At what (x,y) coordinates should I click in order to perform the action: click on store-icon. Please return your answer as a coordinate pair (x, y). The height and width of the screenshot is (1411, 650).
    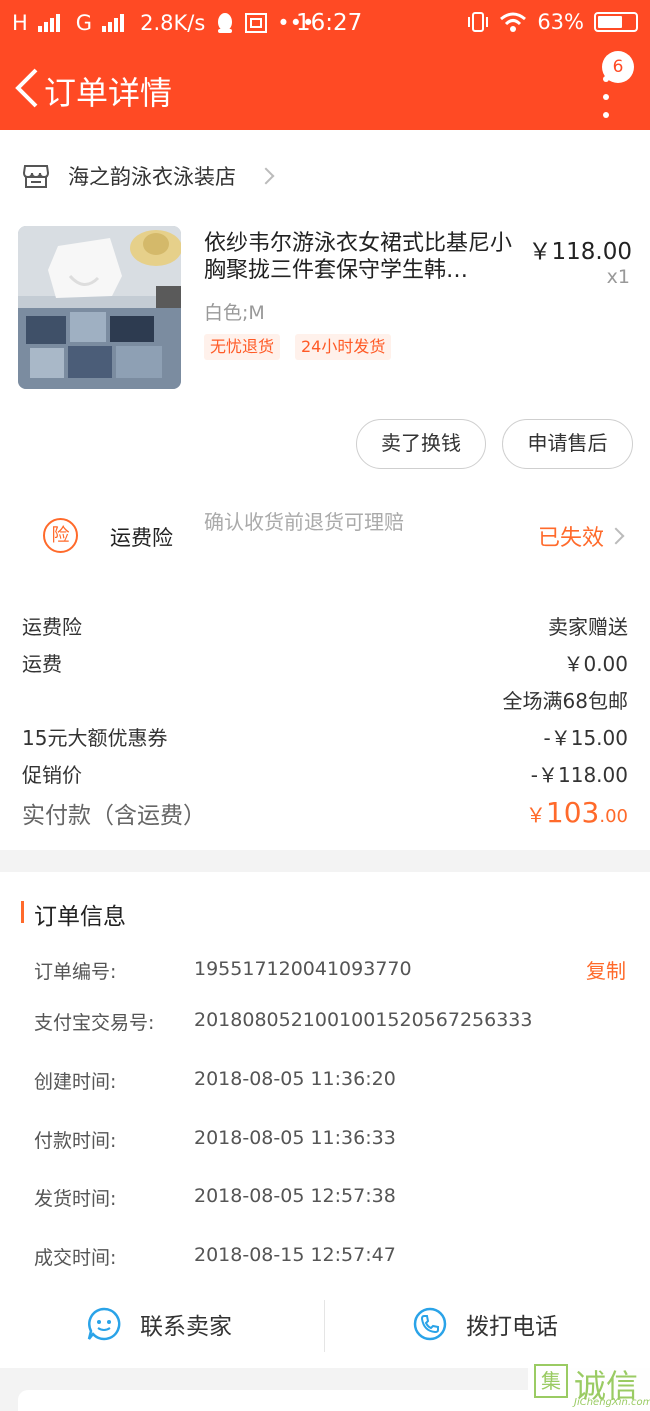
    Looking at the image, I should click on (36, 176).